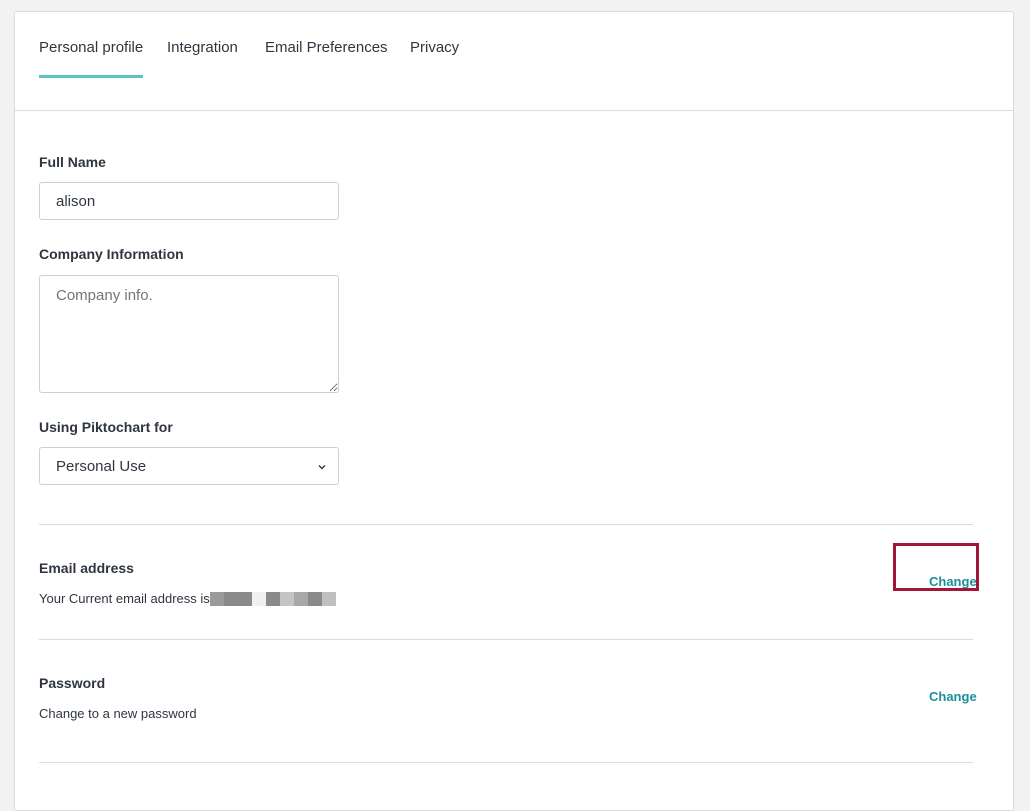  I want to click on password-section-description: Change to a new password, so click(118, 713).